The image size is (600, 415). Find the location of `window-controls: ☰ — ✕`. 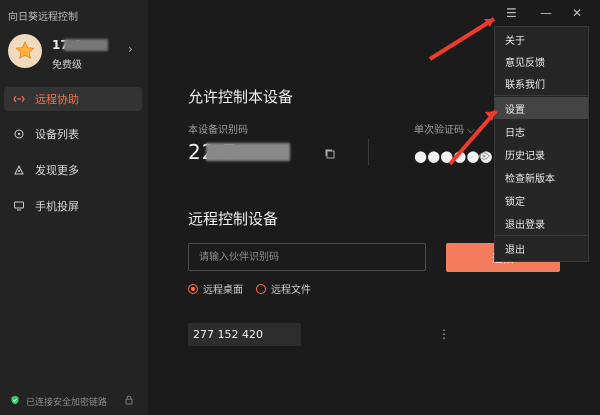

window-controls: ☰ — ✕ is located at coordinates (549, 15).